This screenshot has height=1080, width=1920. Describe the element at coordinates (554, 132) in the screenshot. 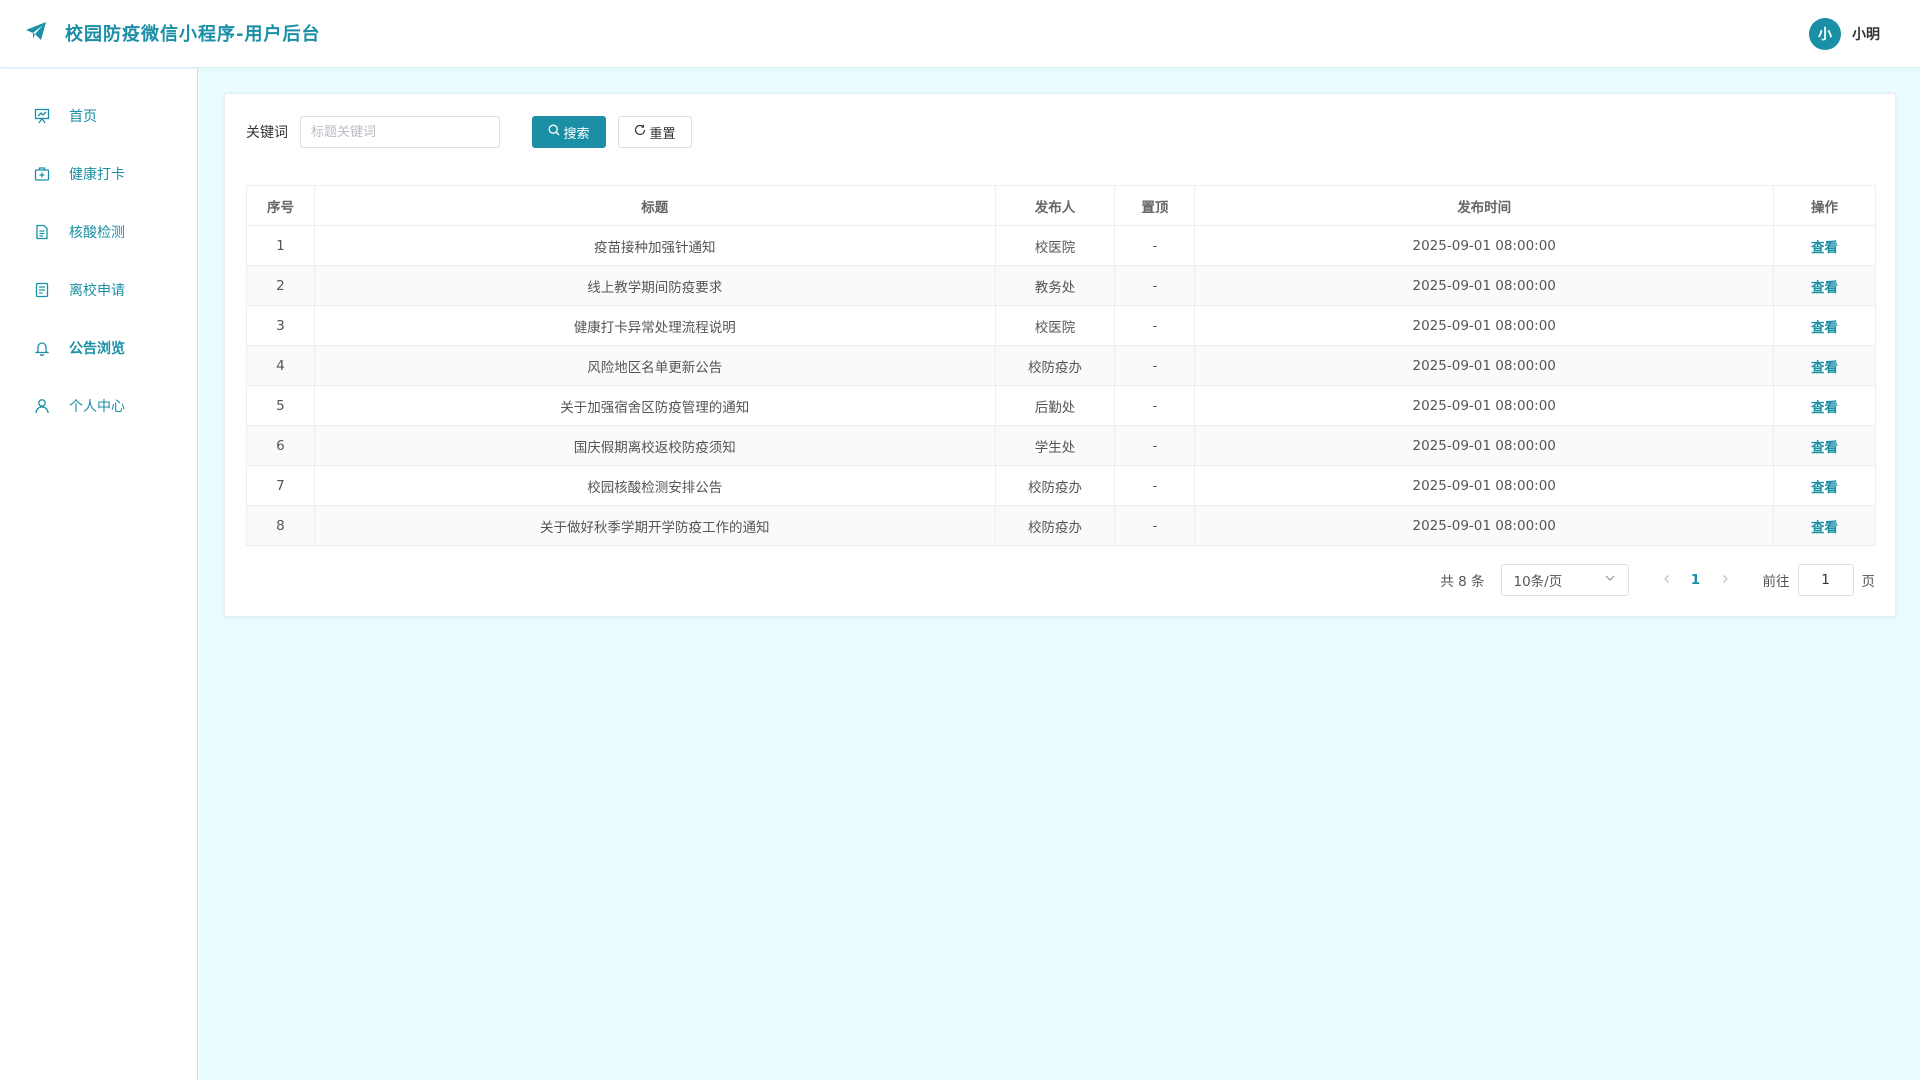

I see `search-icon` at that location.